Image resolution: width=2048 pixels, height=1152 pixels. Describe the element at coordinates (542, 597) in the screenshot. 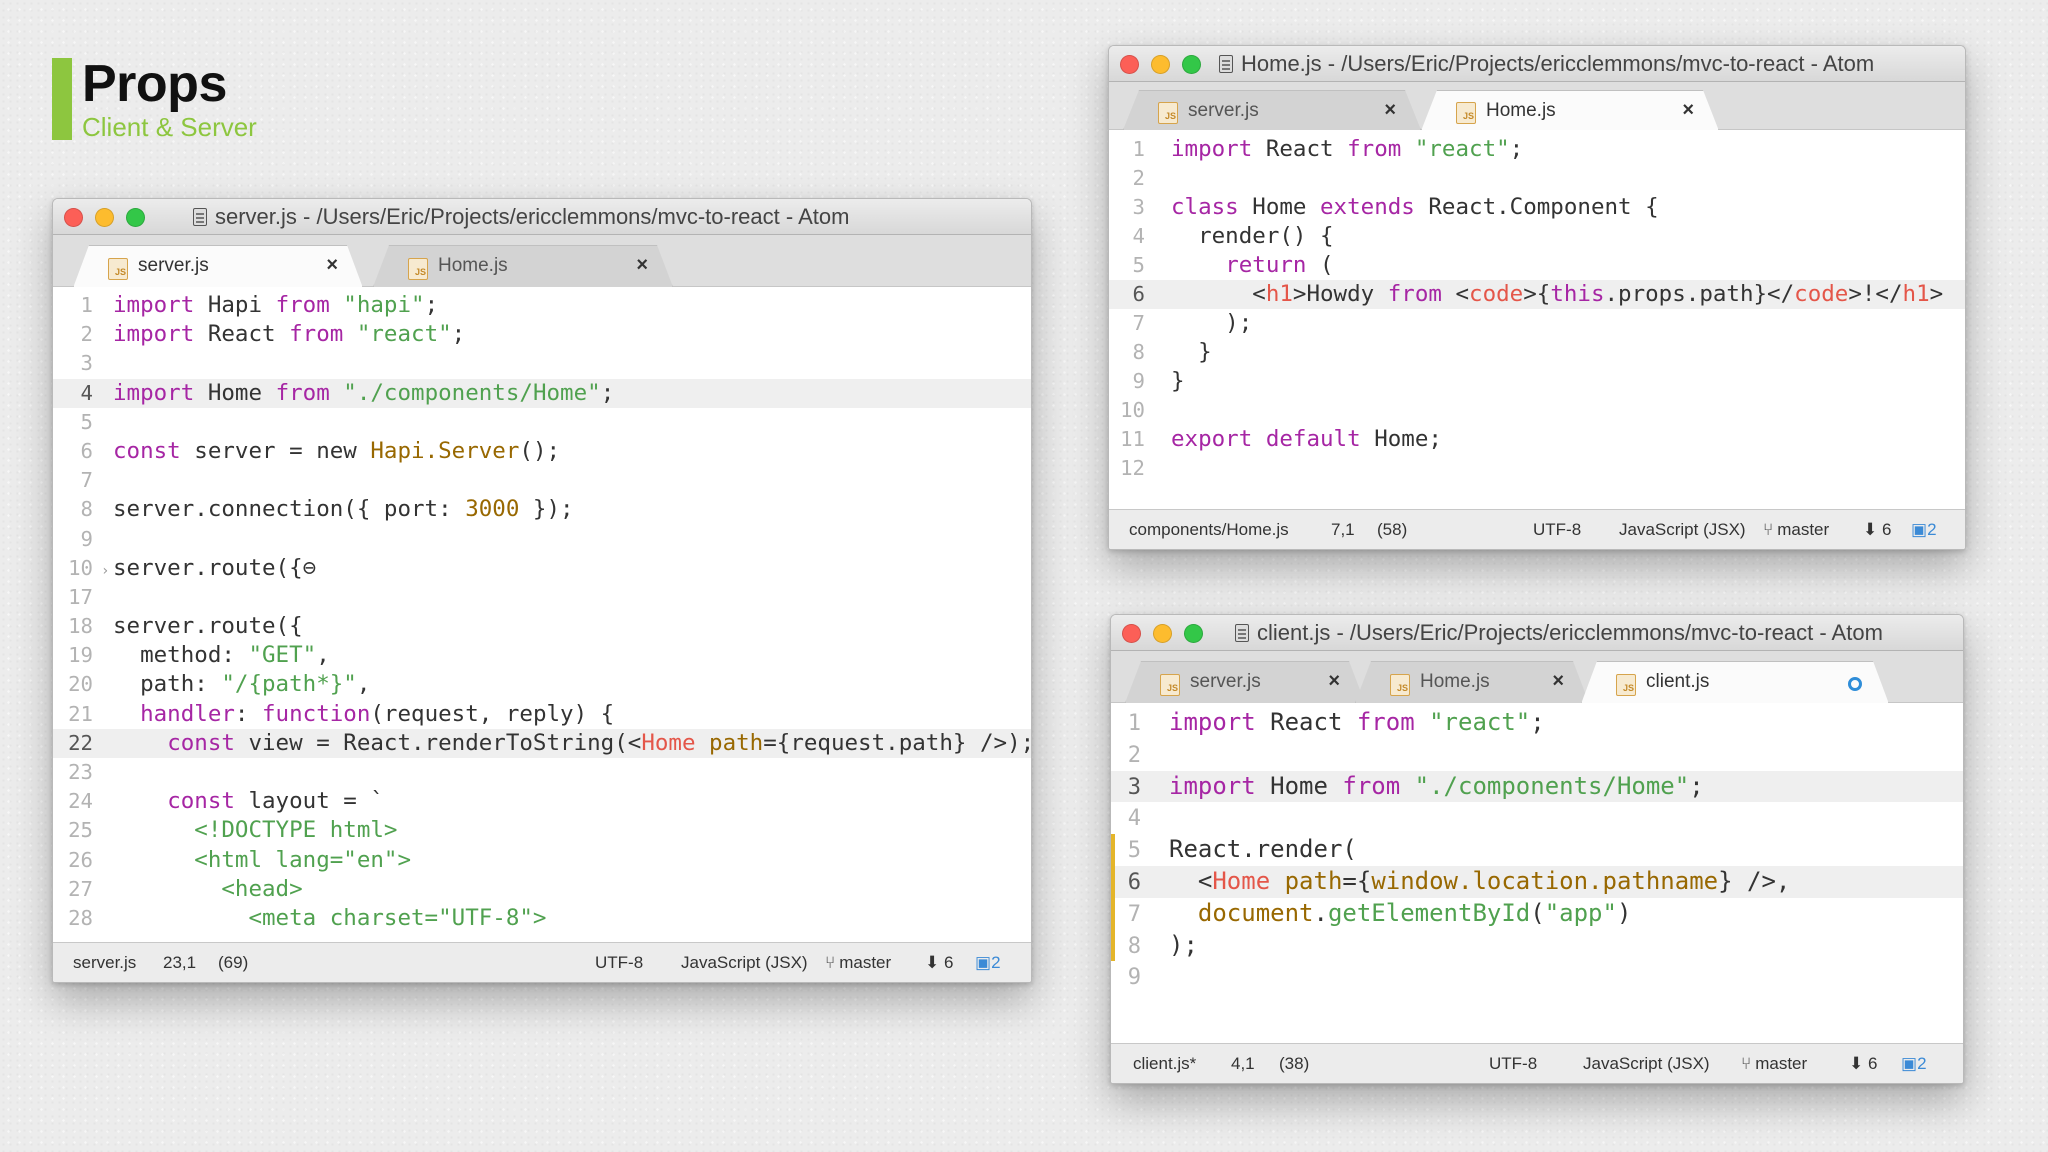

I see `code-line: 17` at that location.